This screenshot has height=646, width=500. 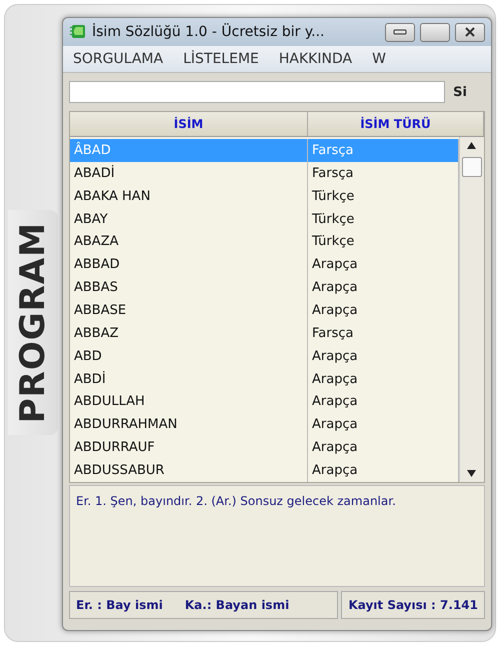 I want to click on close-button, so click(x=470, y=32).